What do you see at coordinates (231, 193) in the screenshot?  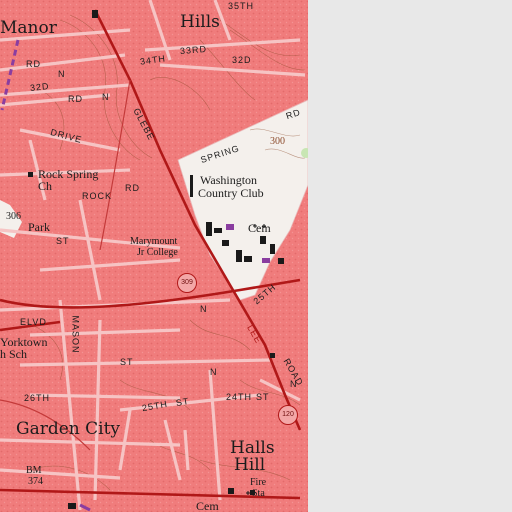 I see `place-country-club: Country Club` at bounding box center [231, 193].